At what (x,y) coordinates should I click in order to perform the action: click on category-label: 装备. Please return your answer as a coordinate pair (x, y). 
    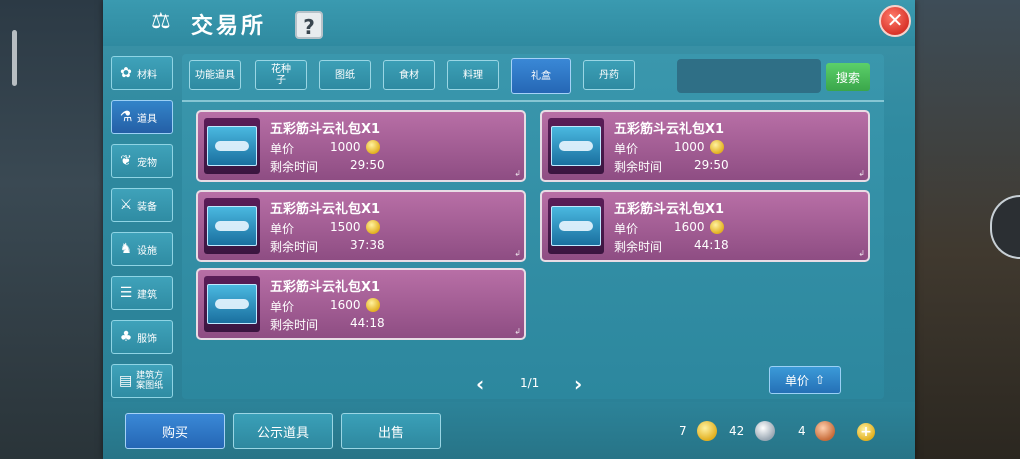
    Looking at the image, I should click on (147, 207).